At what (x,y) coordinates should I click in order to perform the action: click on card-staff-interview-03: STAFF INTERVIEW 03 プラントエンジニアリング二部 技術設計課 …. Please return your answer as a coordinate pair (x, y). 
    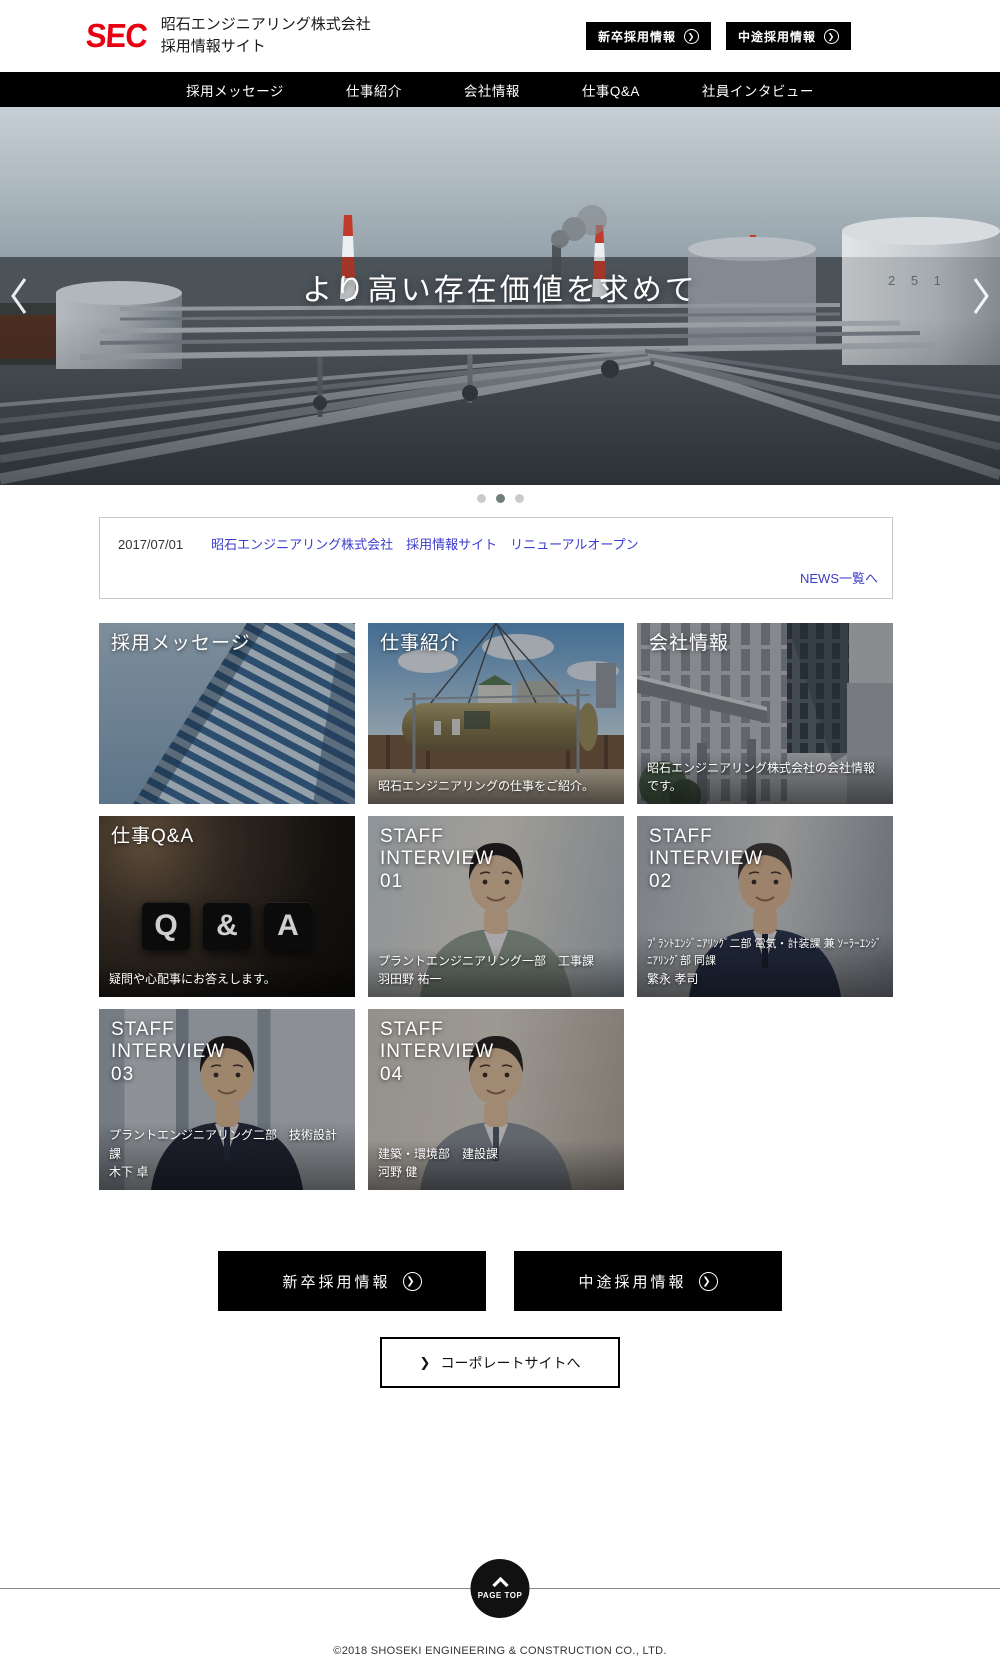
    Looking at the image, I should click on (227, 1099).